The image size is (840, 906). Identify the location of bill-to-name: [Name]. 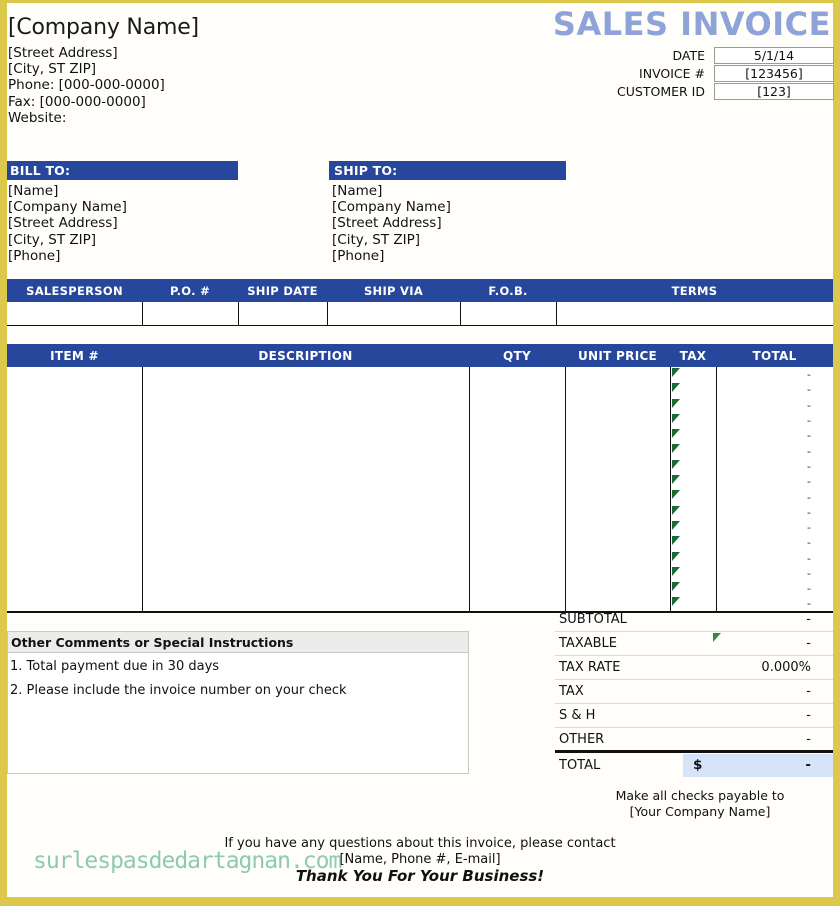
(123, 191).